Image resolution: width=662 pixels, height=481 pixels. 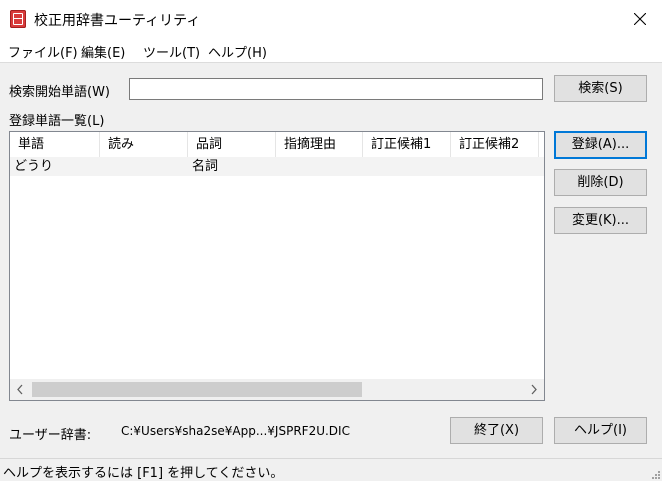 I want to click on help-button: ヘルプ(I), so click(x=600, y=430).